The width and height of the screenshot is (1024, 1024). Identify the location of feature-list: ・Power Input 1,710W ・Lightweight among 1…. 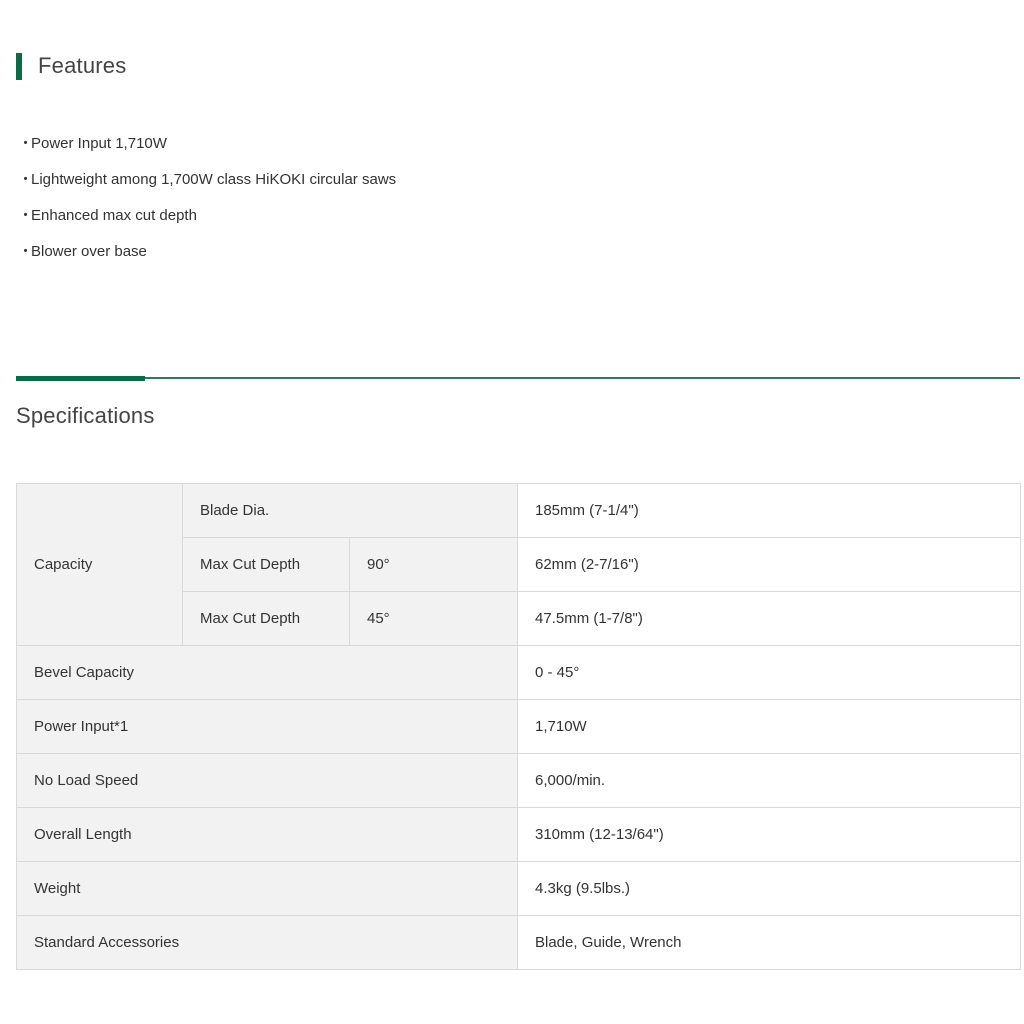
(207, 198).